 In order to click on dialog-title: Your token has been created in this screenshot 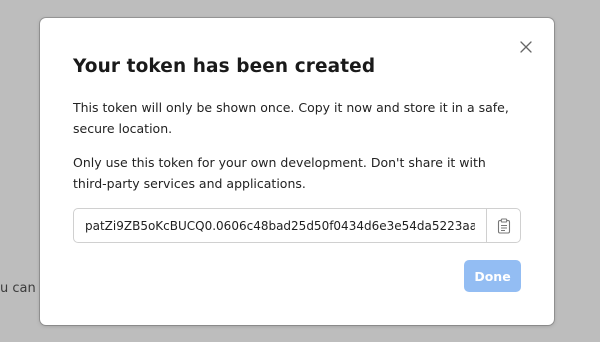, I will do `click(224, 66)`.